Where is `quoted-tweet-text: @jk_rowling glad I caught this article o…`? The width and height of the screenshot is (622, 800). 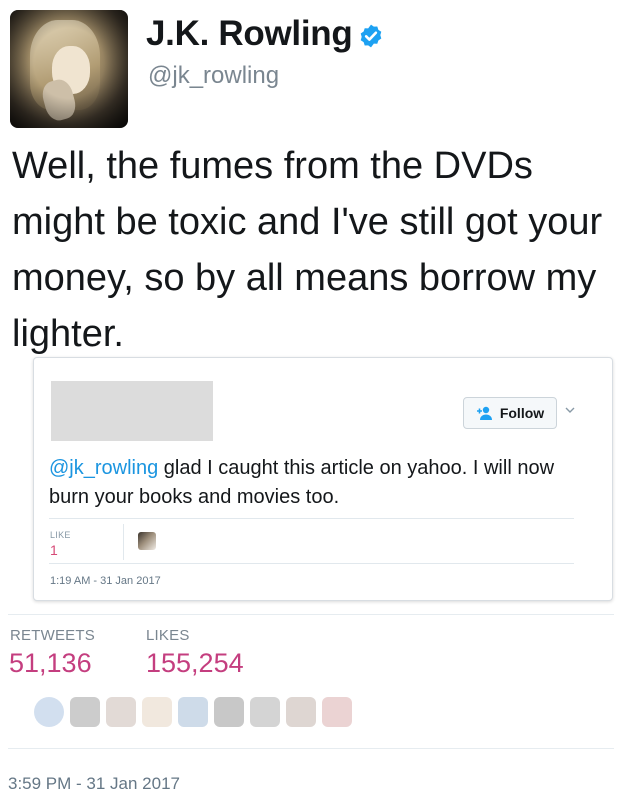
quoted-tweet-text: @jk_rowling glad I caught this article o… is located at coordinates (319, 483).